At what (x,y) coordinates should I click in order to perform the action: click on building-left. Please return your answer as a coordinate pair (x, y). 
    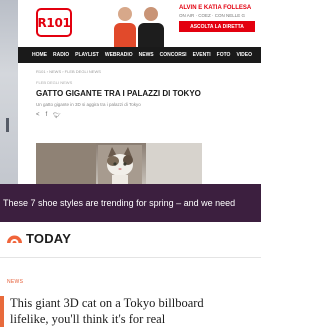
    Looking at the image, I should click on (66, 163).